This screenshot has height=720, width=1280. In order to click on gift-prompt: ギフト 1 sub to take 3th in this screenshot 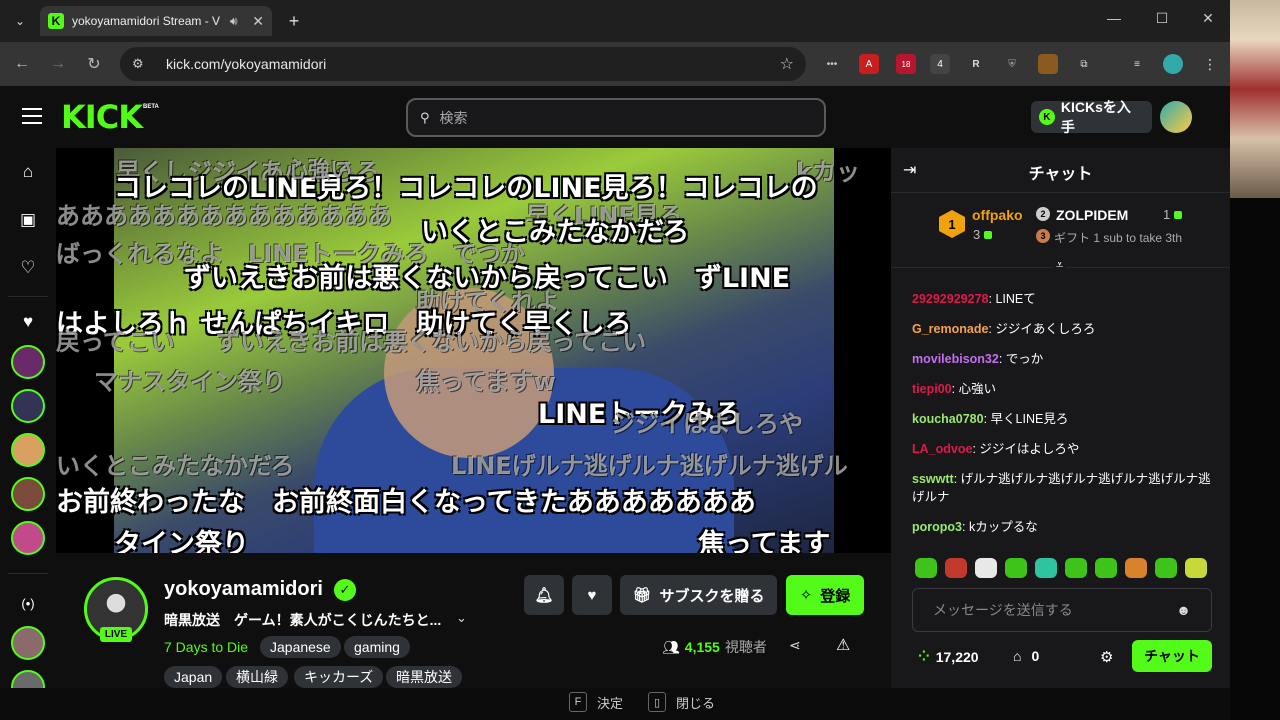, I will do `click(1118, 237)`.